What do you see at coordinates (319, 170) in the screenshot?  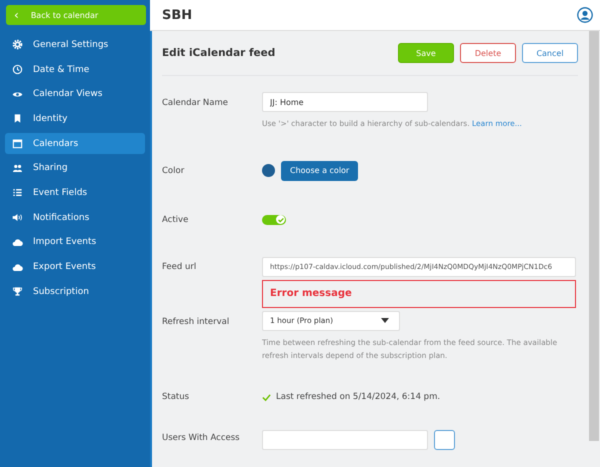 I see `choose-color-button: Choose a color` at bounding box center [319, 170].